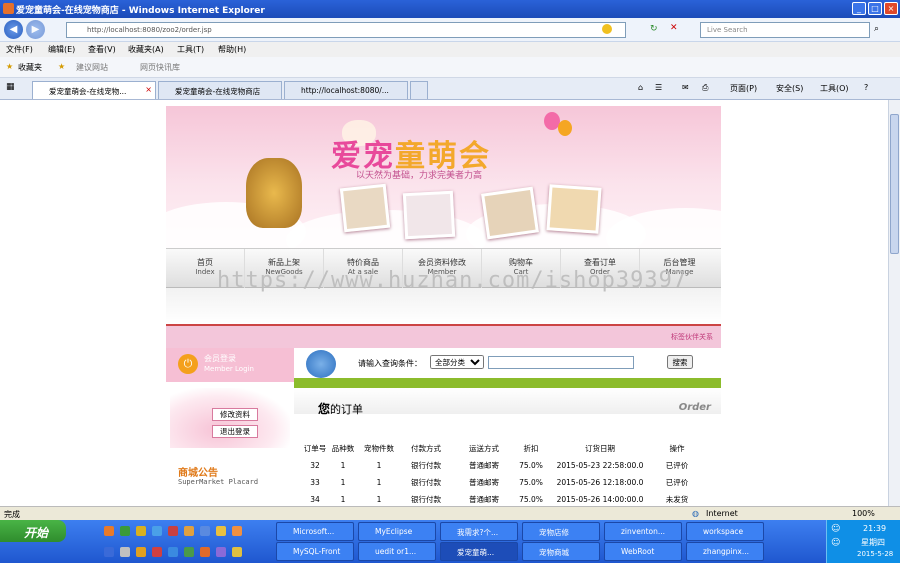  What do you see at coordinates (315, 551) in the screenshot?
I see `taskbar-button: MySQL-Front` at bounding box center [315, 551].